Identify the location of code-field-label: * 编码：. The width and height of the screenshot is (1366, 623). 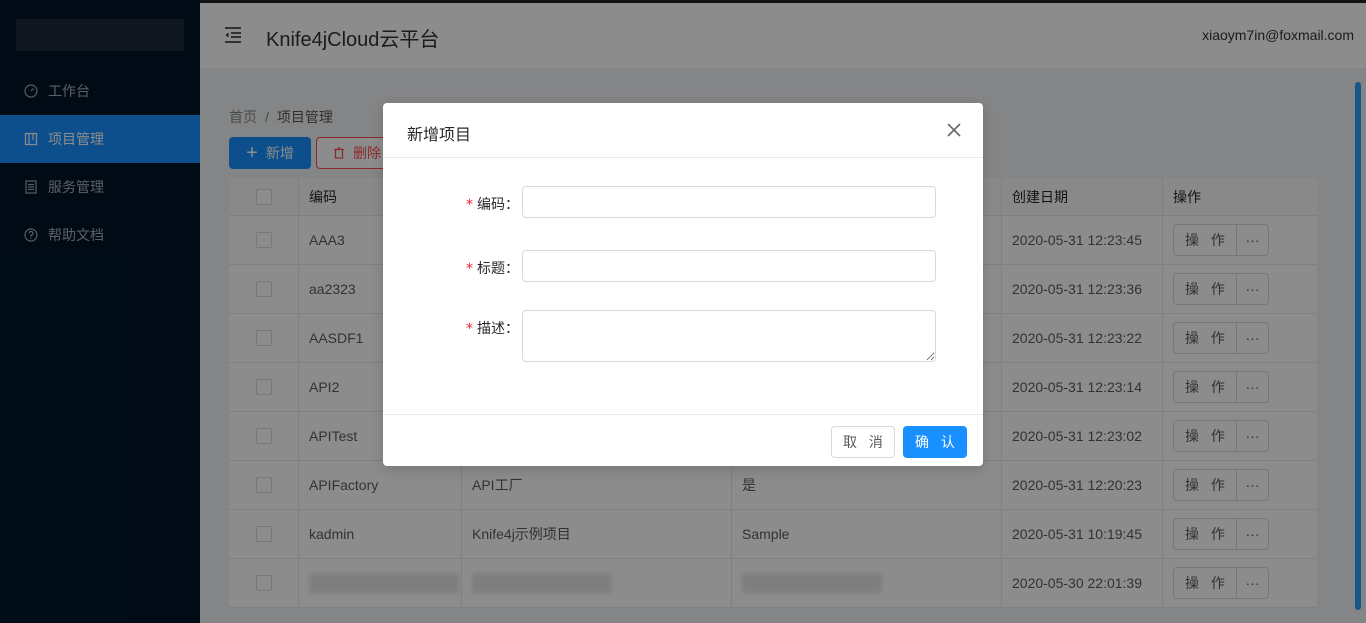
(492, 204).